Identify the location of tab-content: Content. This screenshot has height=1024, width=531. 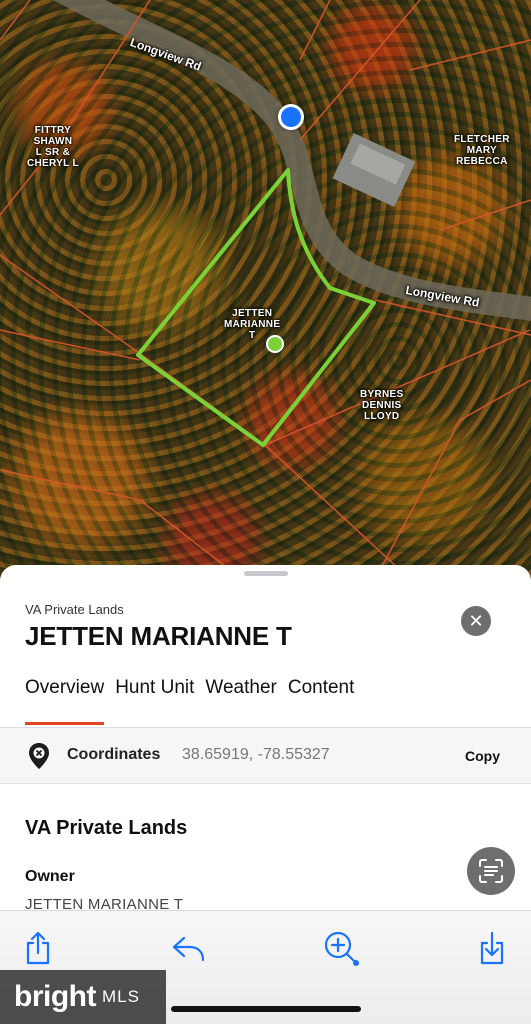
(321, 701).